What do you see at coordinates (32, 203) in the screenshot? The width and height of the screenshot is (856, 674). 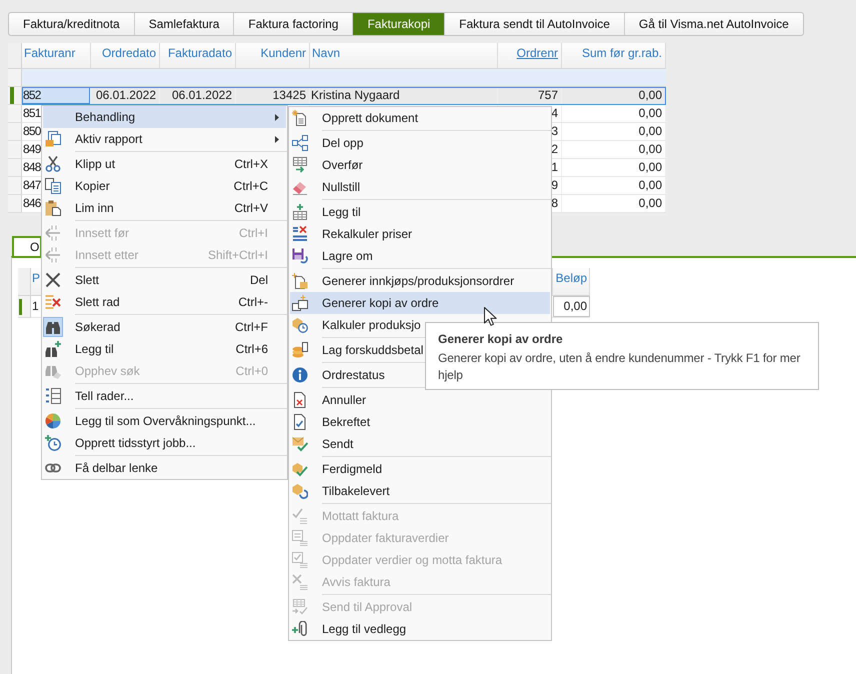 I see `table-cell: 846` at bounding box center [32, 203].